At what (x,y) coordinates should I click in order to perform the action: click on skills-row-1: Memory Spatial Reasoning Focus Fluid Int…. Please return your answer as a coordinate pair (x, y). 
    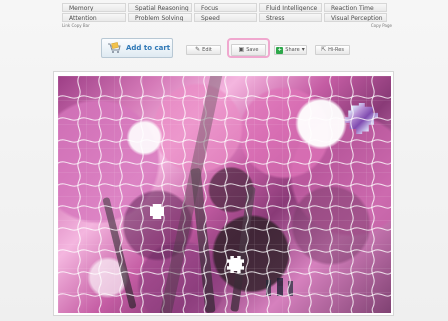
    Looking at the image, I should click on (227, 8).